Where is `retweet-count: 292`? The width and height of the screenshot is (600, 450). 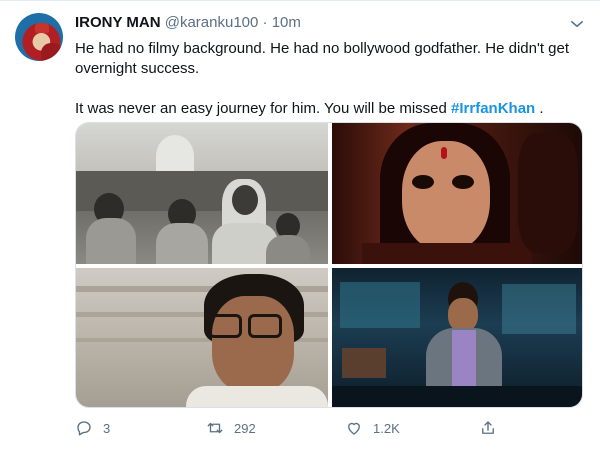
retweet-count: 292 is located at coordinates (245, 428).